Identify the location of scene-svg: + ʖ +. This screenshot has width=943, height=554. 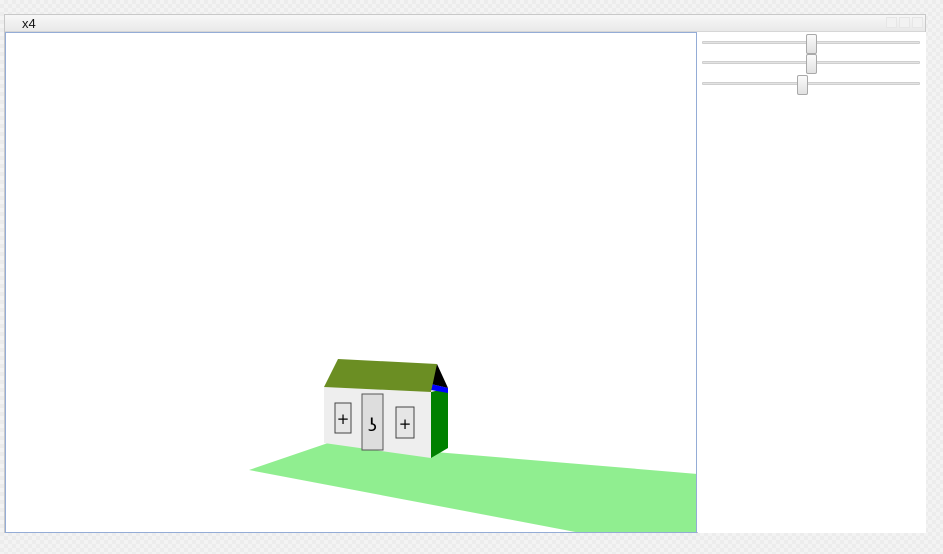
(472, 445).